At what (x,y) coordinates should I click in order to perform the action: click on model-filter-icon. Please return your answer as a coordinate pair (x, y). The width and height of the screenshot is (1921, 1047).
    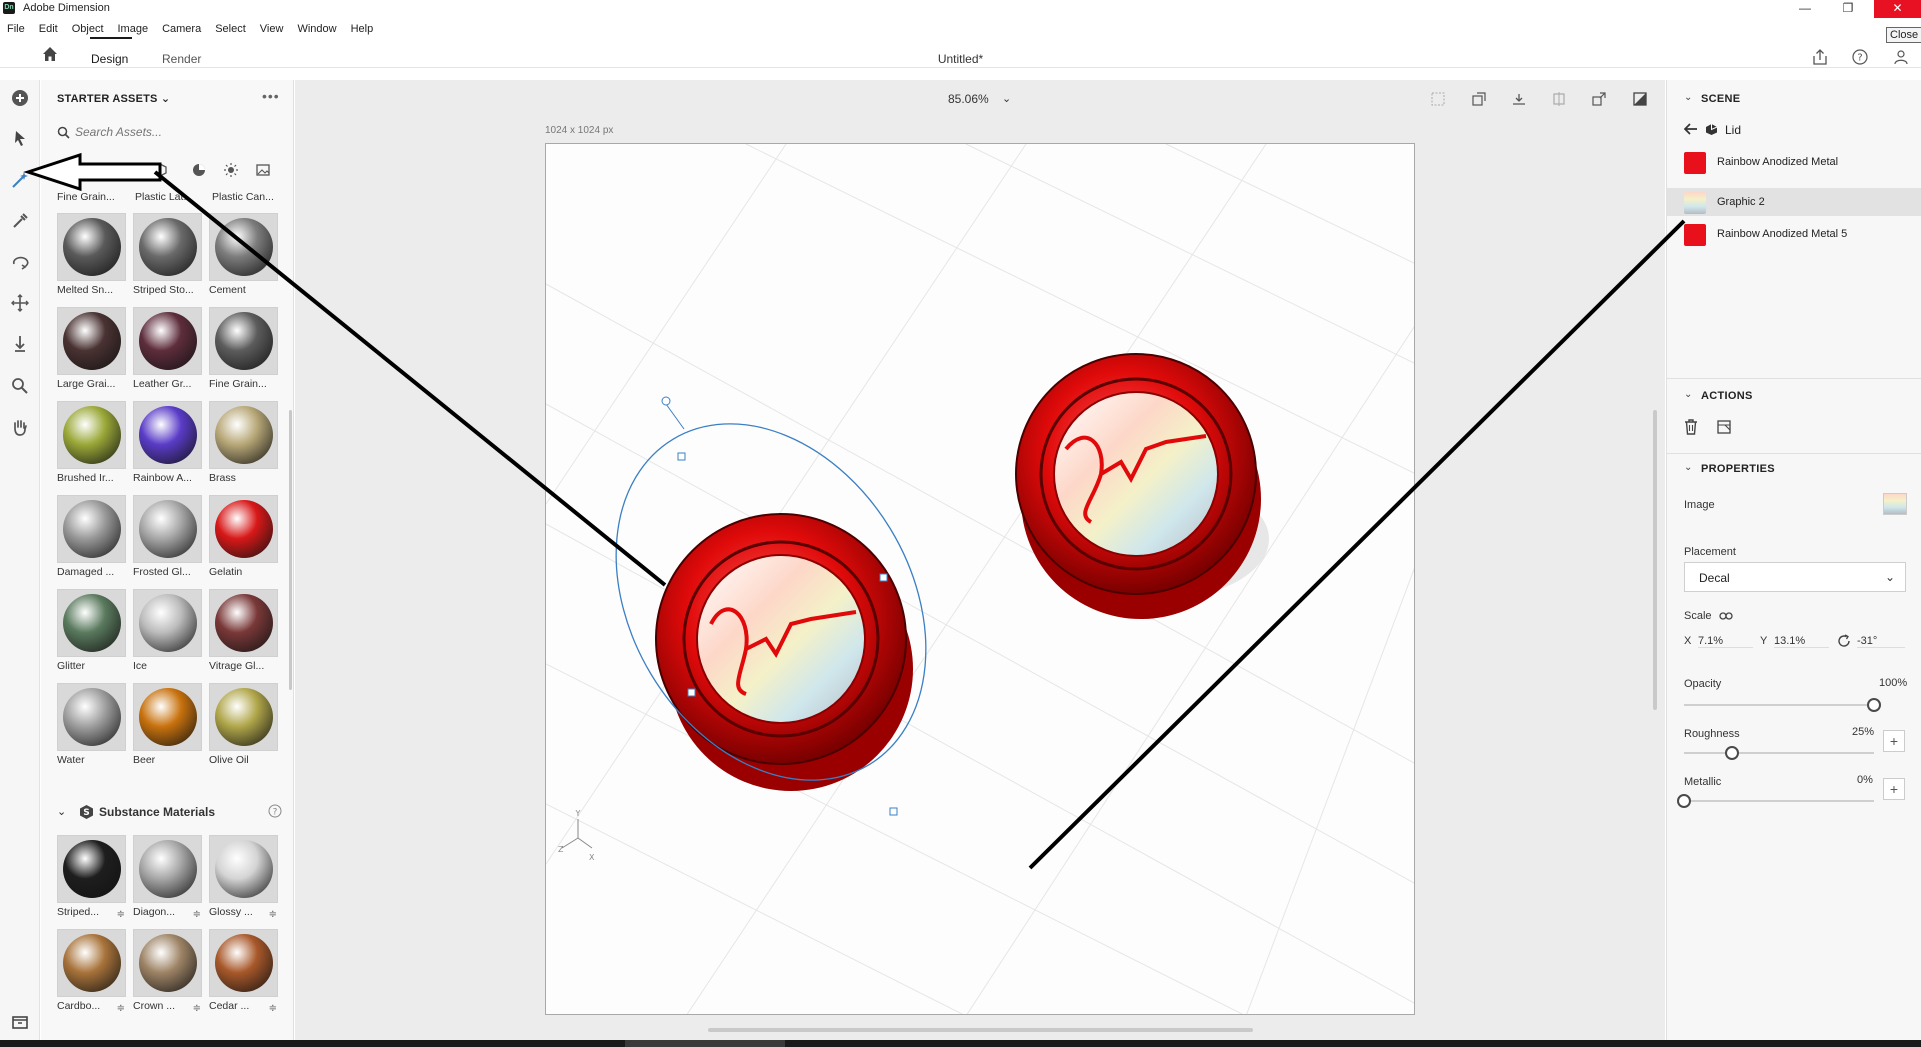
    Looking at the image, I should click on (160, 170).